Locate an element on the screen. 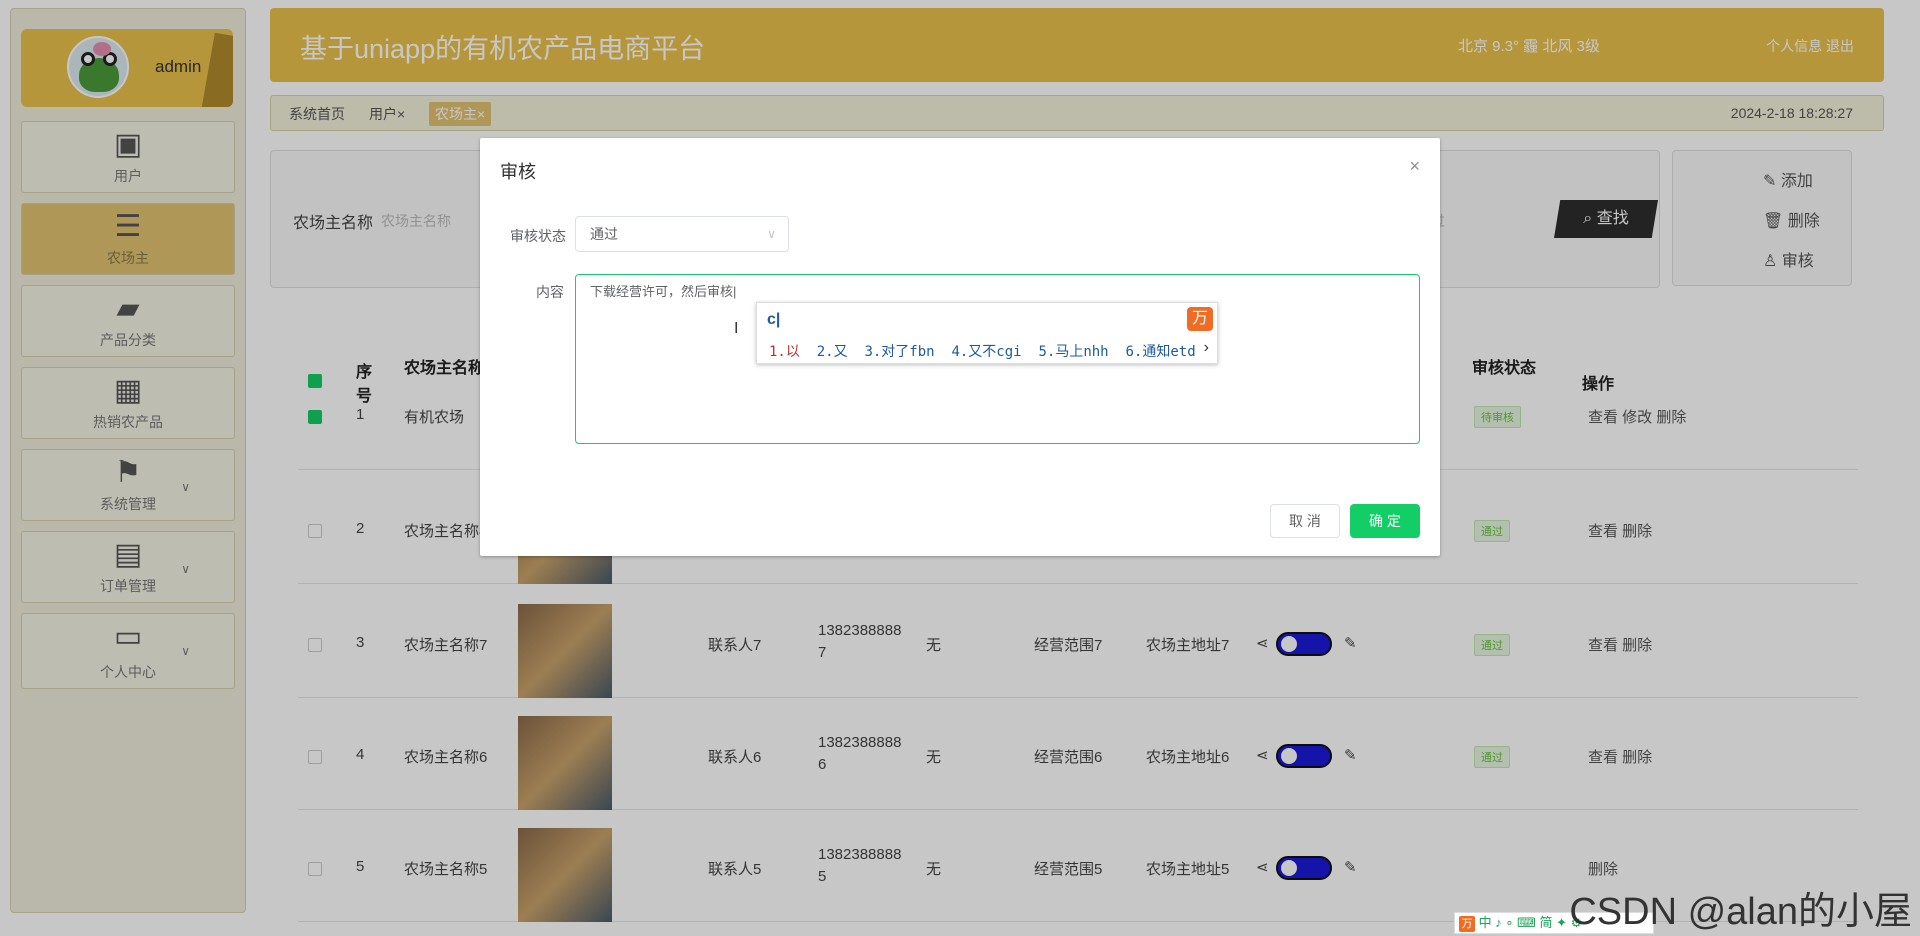  close-icon: × is located at coordinates (1414, 166).